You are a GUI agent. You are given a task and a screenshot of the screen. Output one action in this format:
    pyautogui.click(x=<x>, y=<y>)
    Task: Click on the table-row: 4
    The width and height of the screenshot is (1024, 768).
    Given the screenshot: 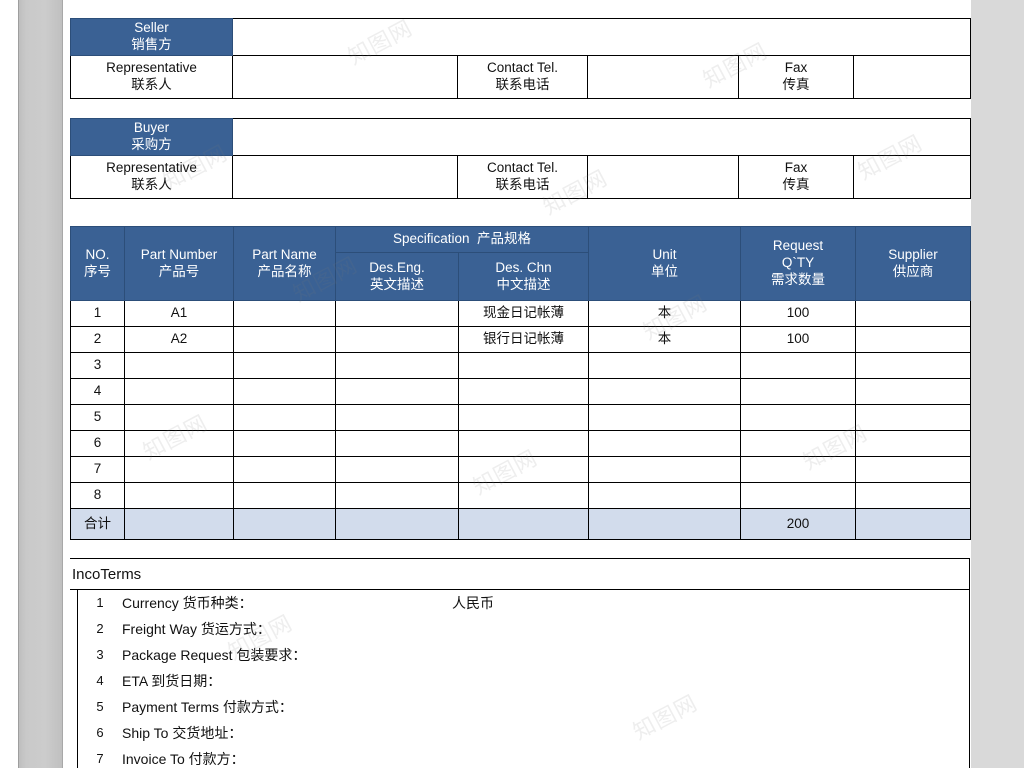 What is the action you would take?
    pyautogui.click(x=520, y=391)
    